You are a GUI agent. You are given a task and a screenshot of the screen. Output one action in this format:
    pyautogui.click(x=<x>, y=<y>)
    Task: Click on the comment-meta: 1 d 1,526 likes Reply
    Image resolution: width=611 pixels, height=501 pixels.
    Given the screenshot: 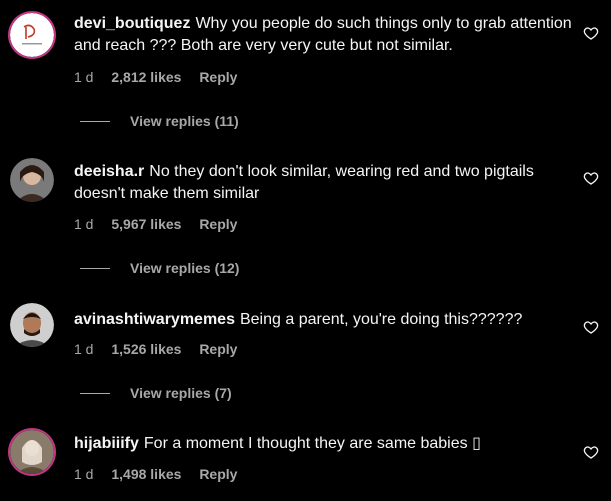 What is the action you would take?
    pyautogui.click(x=162, y=349)
    